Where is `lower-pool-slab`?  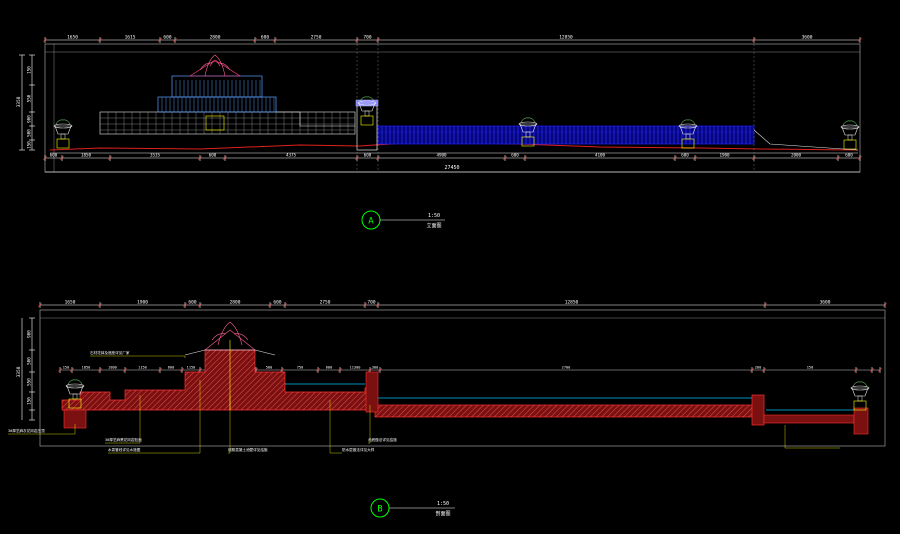 lower-pool-slab is located at coordinates (809, 419).